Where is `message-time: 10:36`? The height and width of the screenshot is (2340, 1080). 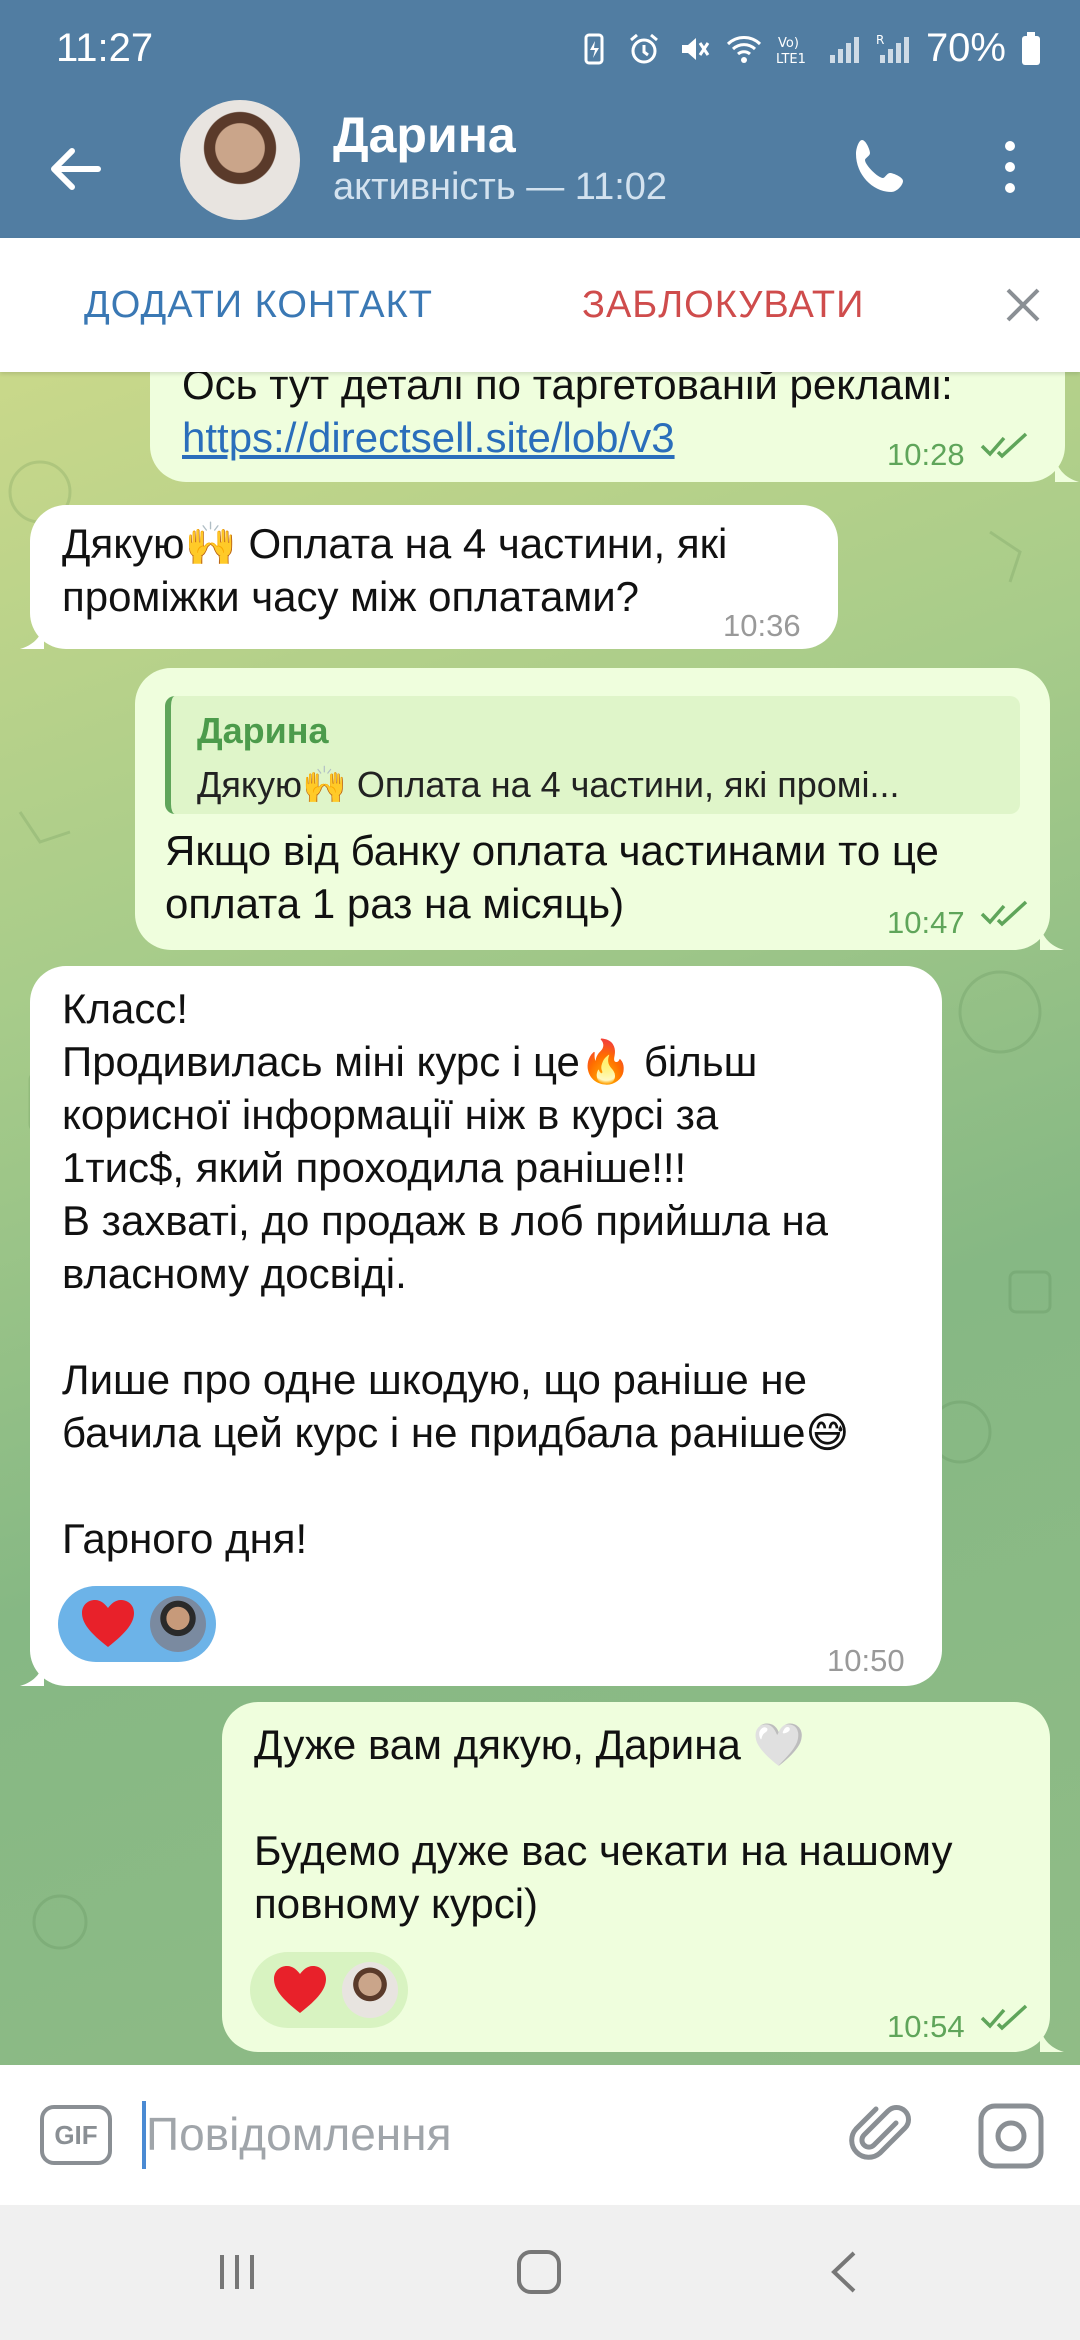 message-time: 10:36 is located at coordinates (762, 625).